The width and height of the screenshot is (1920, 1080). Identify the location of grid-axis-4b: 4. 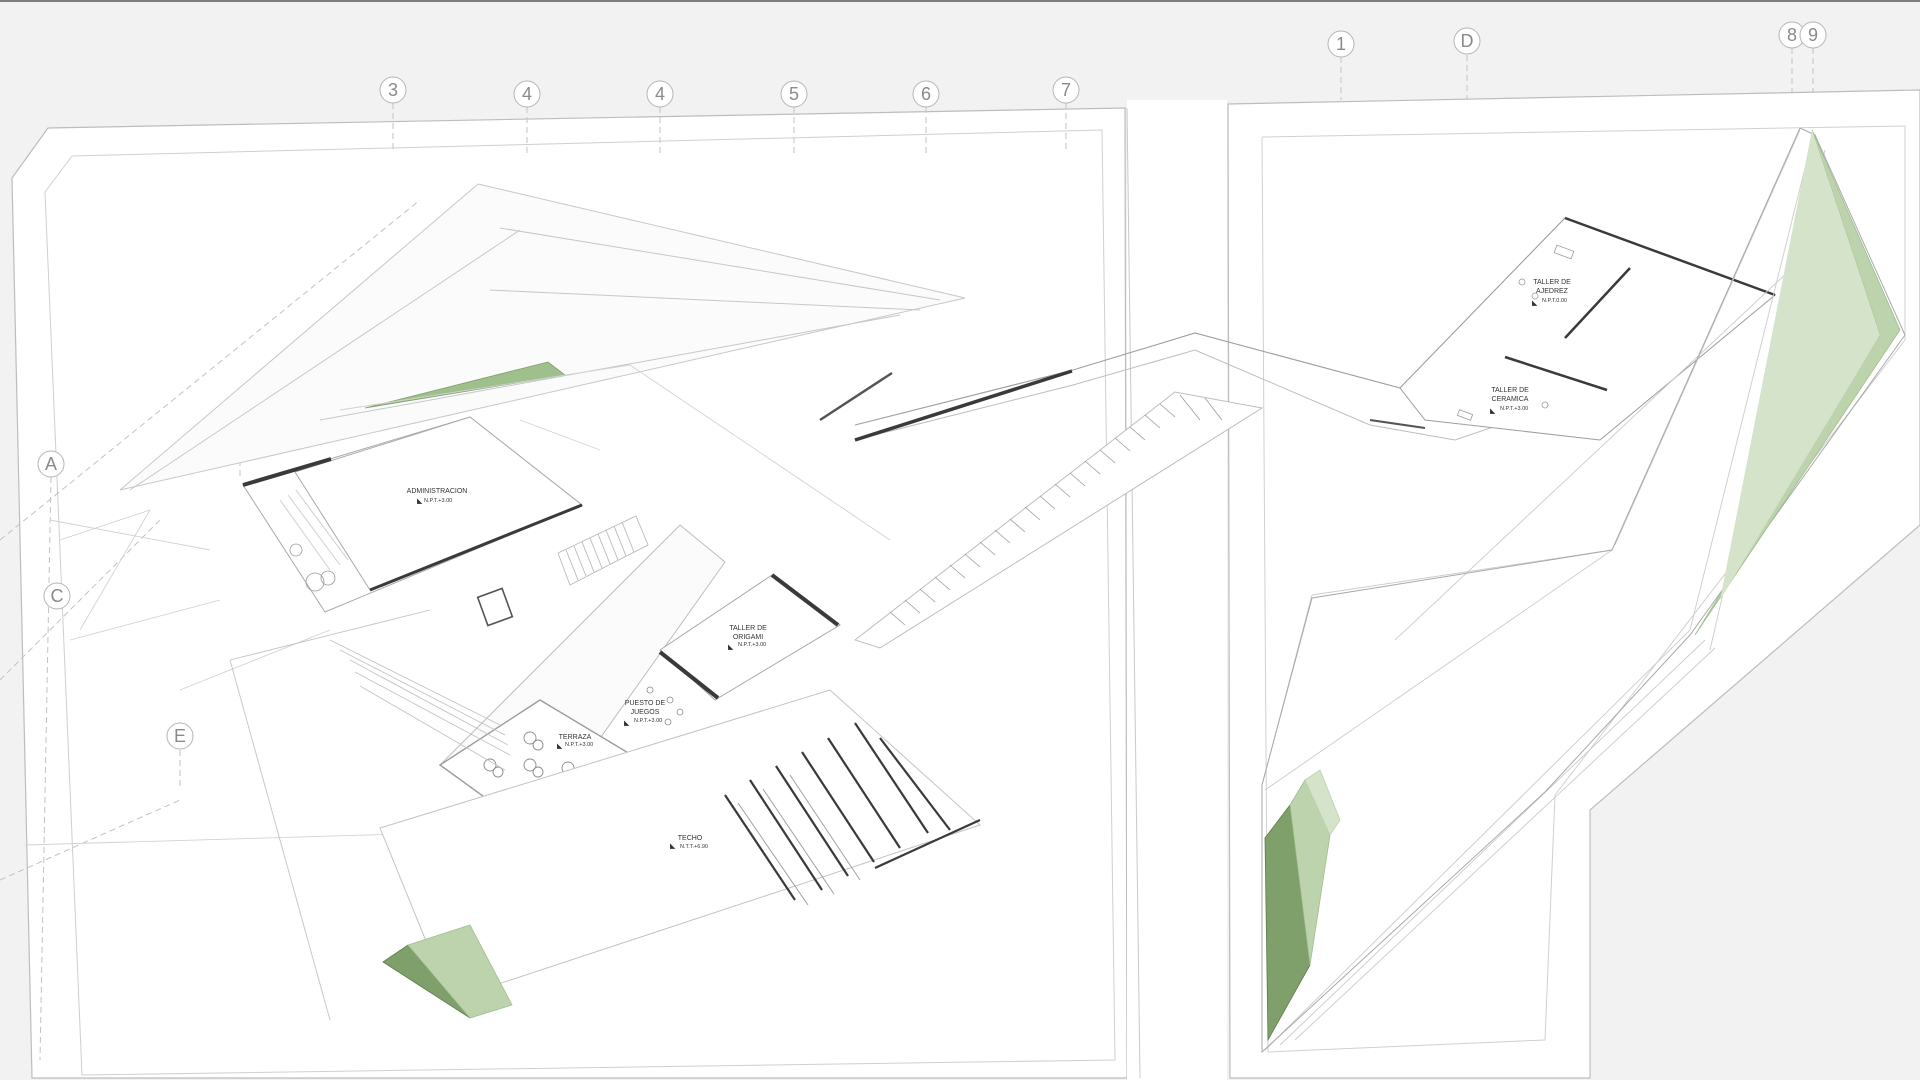
(660, 94).